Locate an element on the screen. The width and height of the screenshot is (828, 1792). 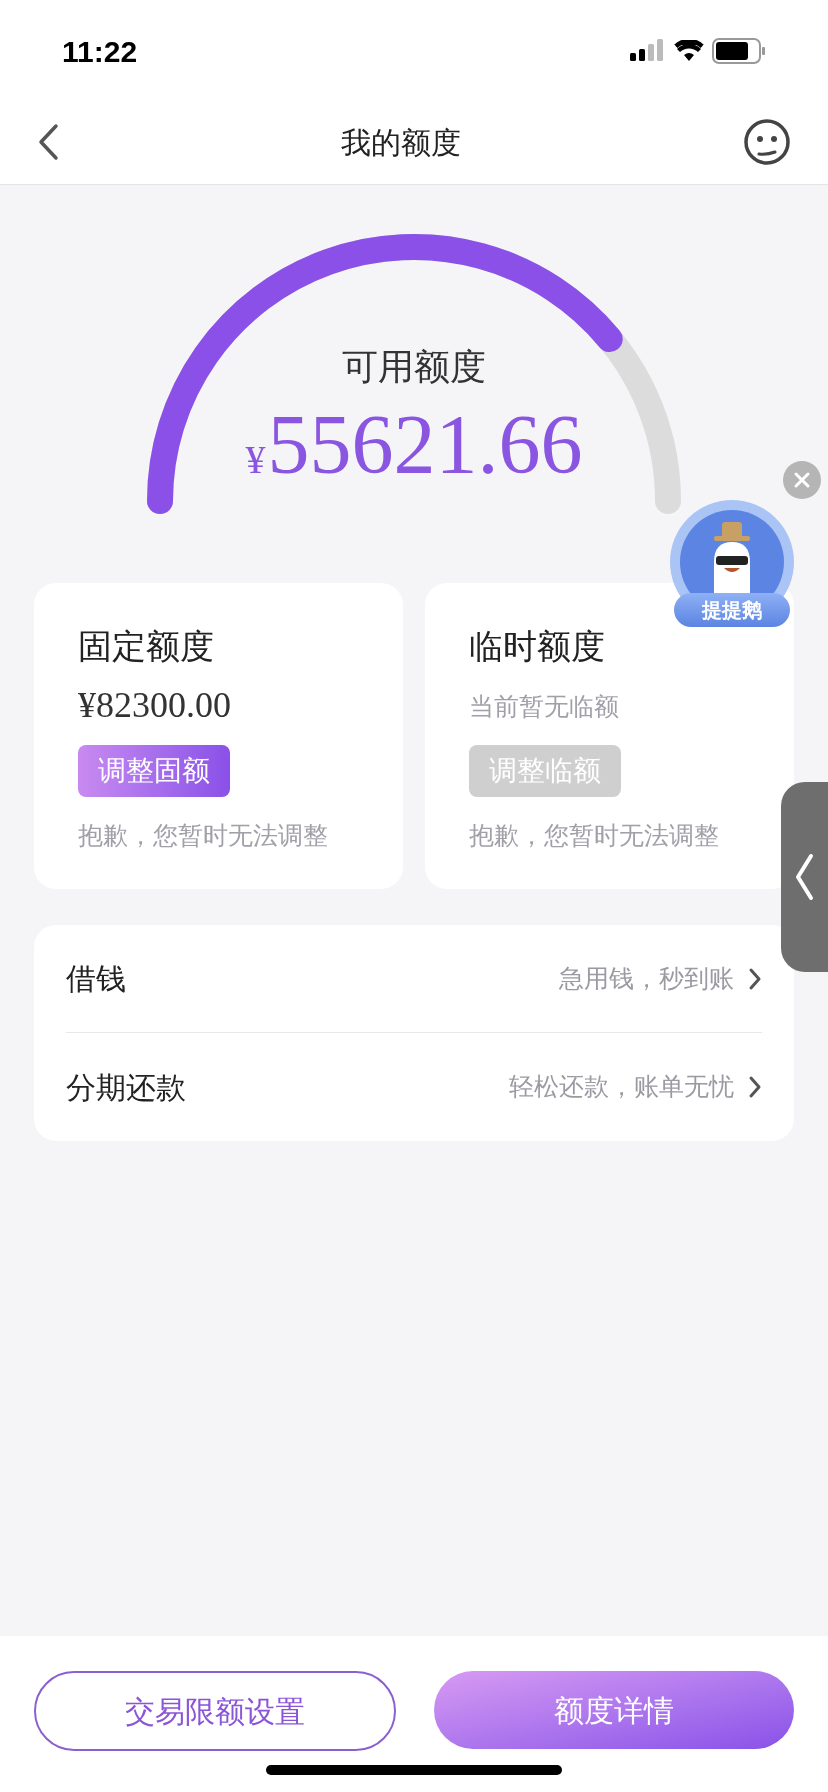
back-icon is located at coordinates (48, 142).